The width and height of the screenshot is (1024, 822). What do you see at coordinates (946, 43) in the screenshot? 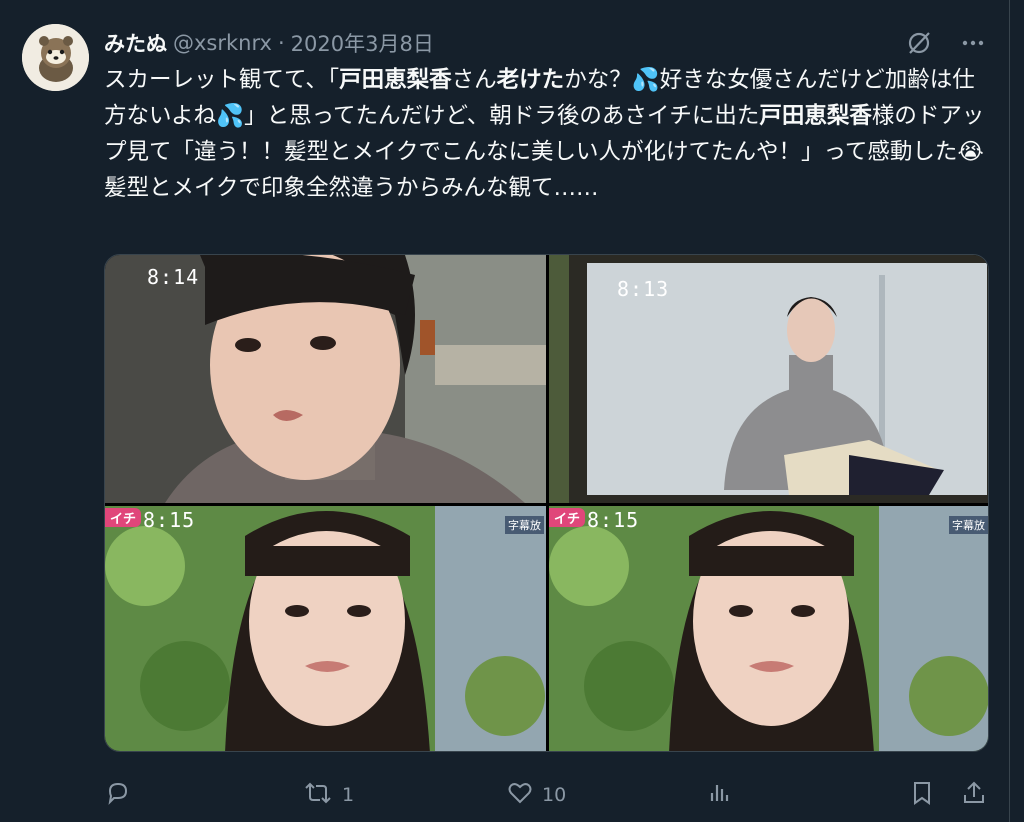
I see `top-actions` at bounding box center [946, 43].